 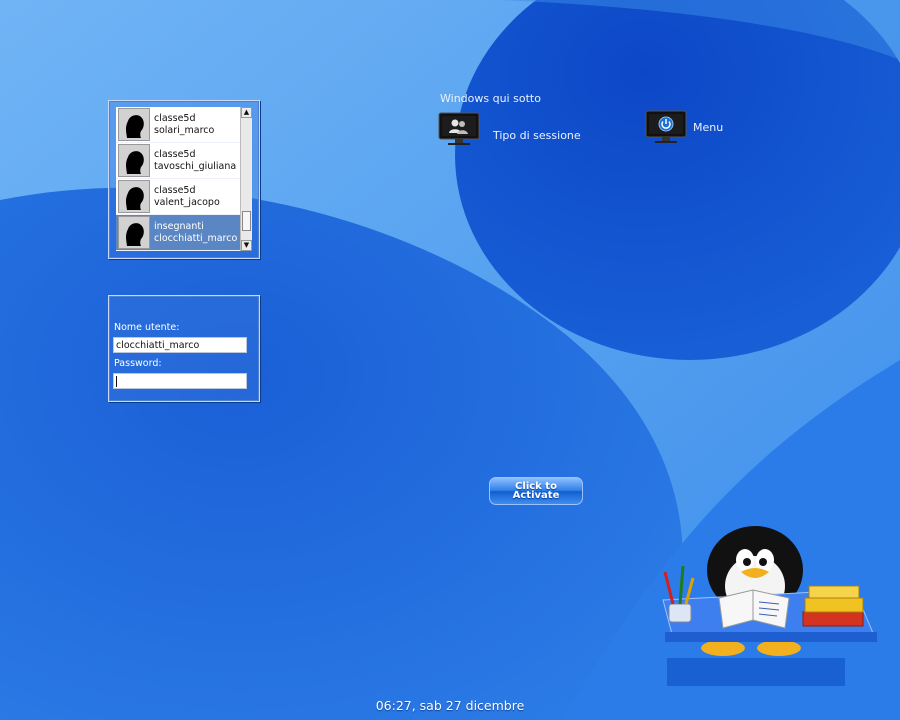 I want to click on scroll-up-button: ▲, so click(x=246, y=112).